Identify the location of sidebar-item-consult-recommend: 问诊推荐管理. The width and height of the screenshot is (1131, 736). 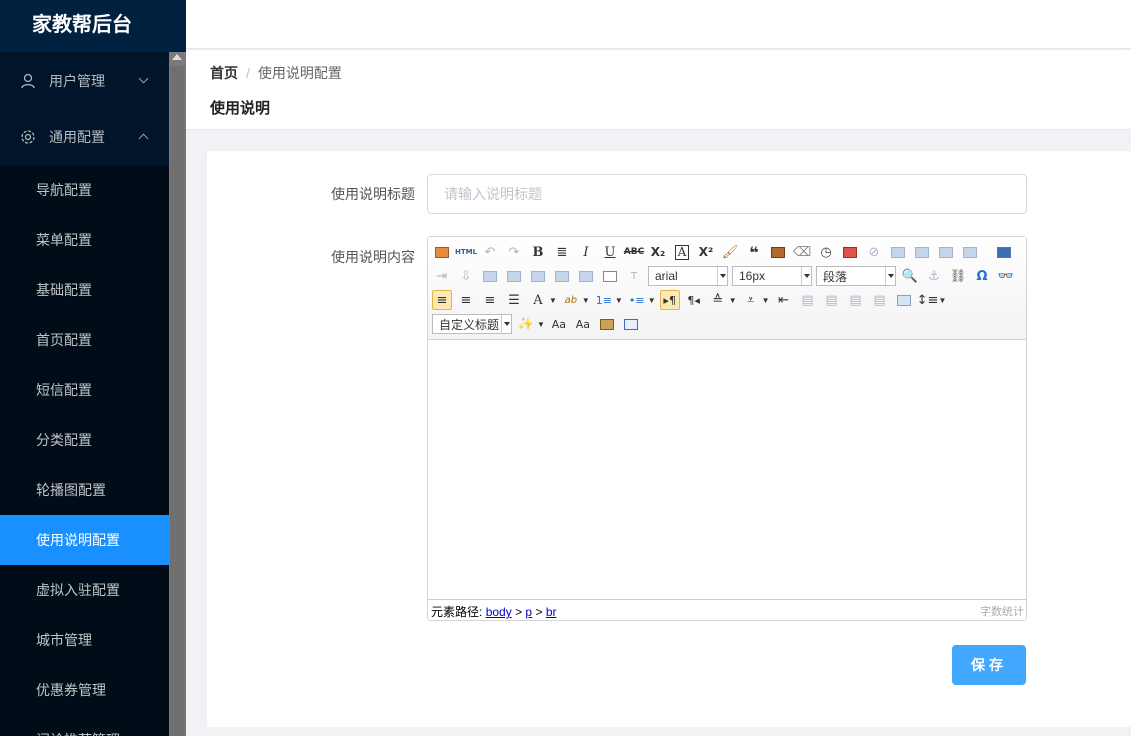
(84, 725).